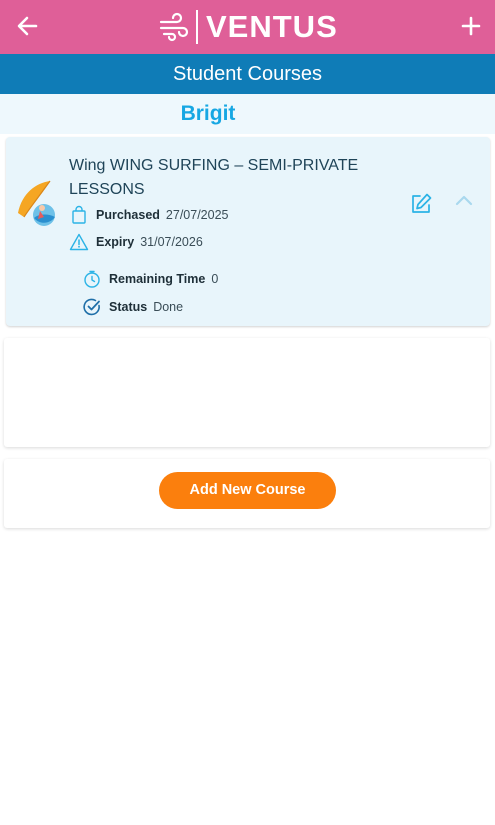 The image size is (495, 825). I want to click on purchased-value: 27/07/2025, so click(197, 215).